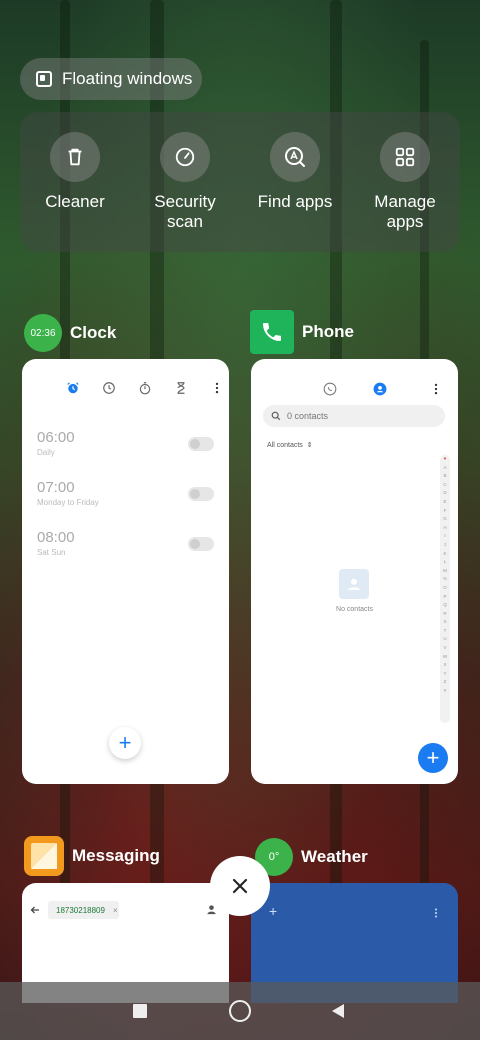 The image size is (480, 1040). Describe the element at coordinates (445, 648) in the screenshot. I see `alphabet-index-letter: V` at that location.